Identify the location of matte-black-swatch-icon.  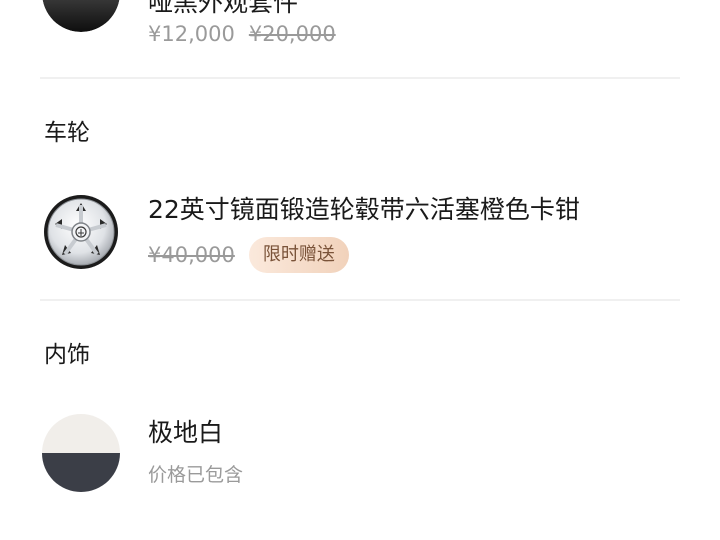
(81, 16).